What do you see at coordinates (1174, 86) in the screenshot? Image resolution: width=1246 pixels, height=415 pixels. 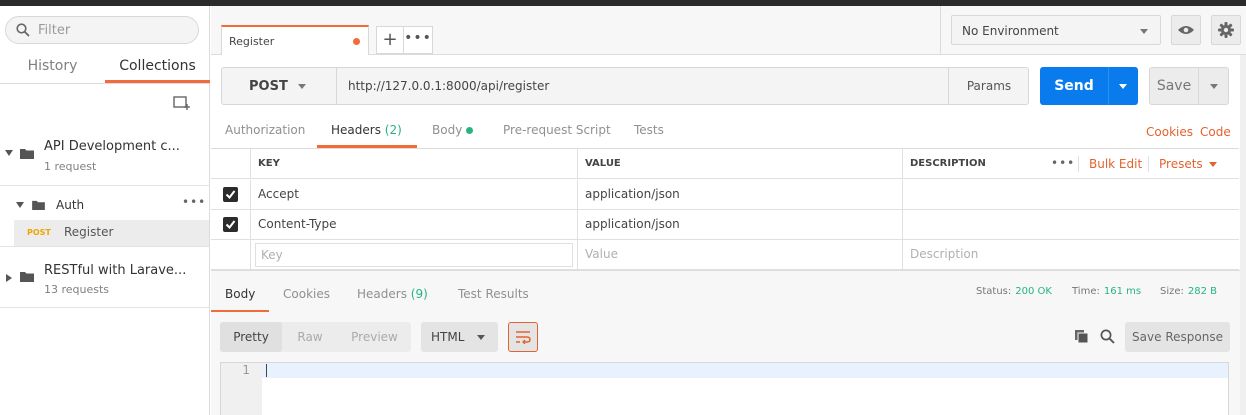 I see `save-label: Save` at bounding box center [1174, 86].